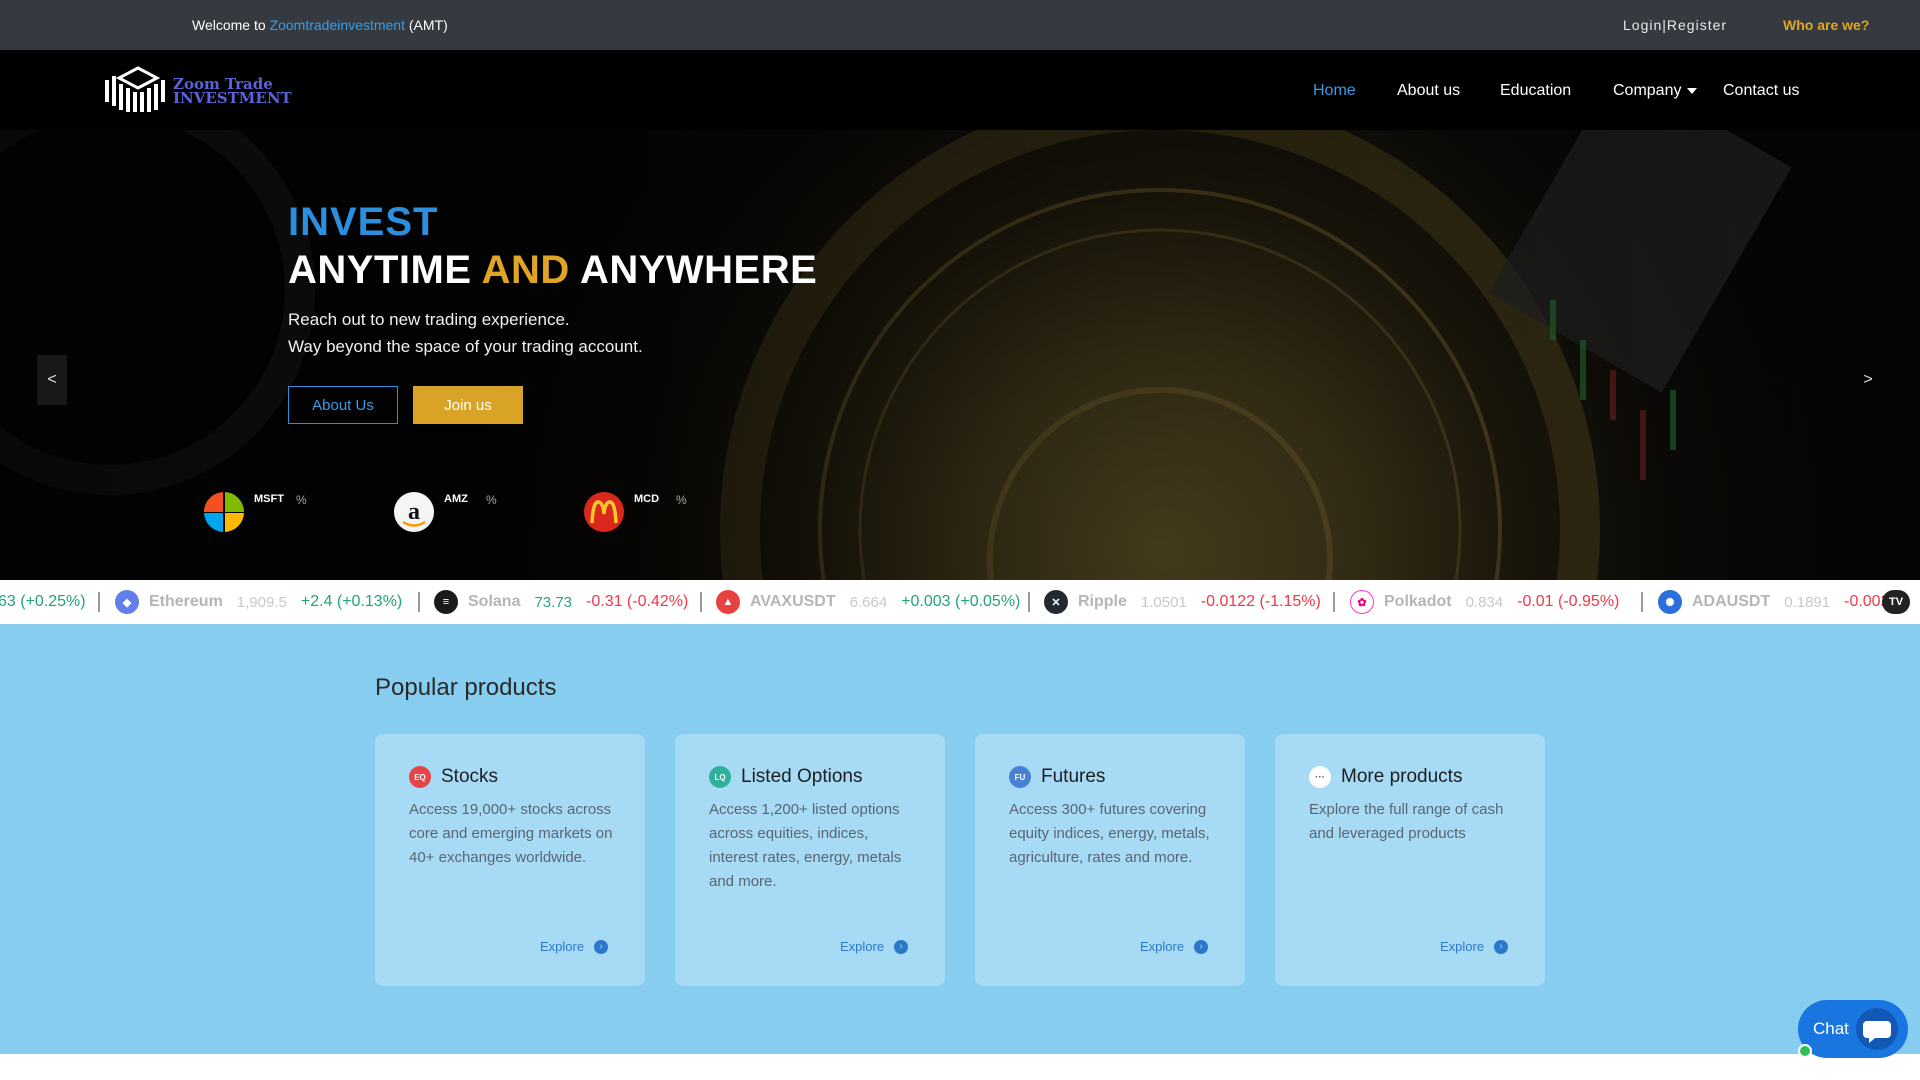 The image size is (1920, 1080). I want to click on ticker-change: -0.0122 (-1.15%), so click(1260, 601).